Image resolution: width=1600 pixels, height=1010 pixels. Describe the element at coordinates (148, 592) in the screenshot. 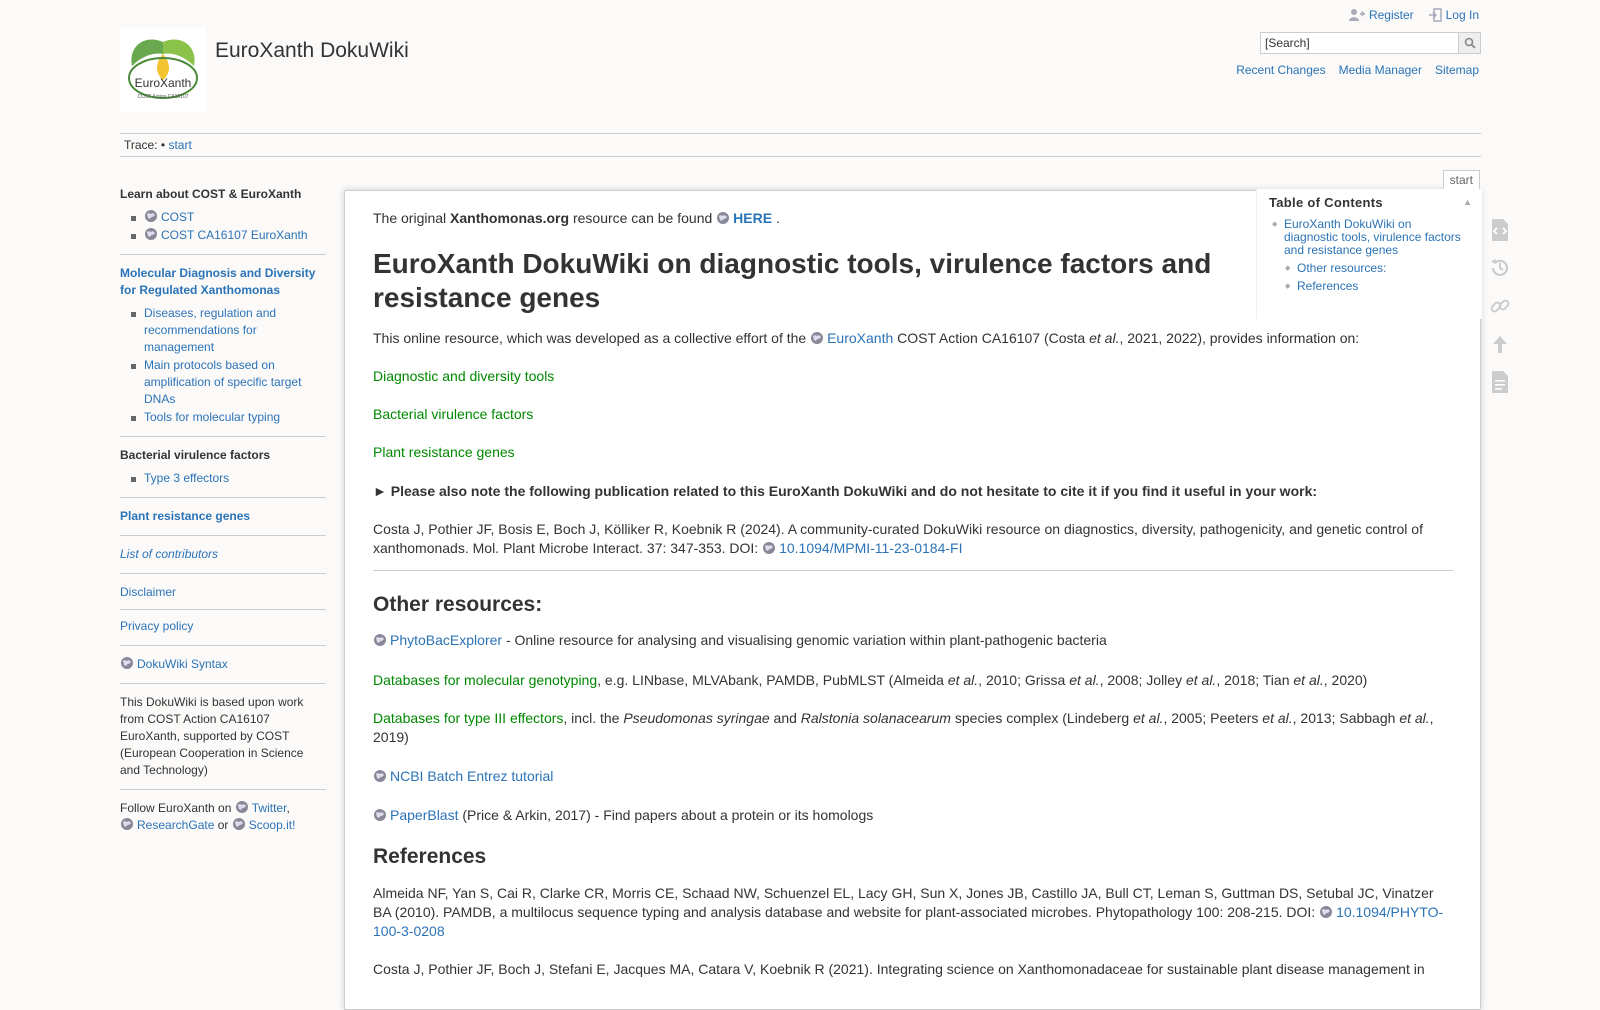

I see `sidebar-link-disclaimer: Disclaimer` at that location.